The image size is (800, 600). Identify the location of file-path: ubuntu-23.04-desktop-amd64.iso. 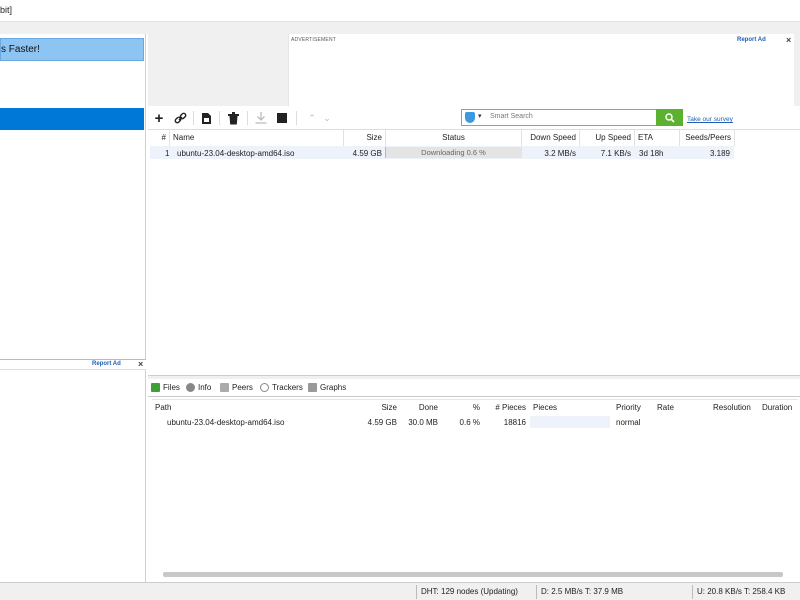
(225, 422).